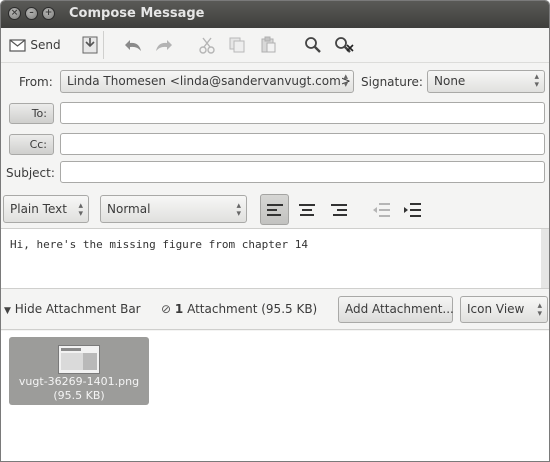 This screenshot has width=550, height=462. I want to click on attachment-item: vugt-36269-1401.png (95.5 KB), so click(79, 371).